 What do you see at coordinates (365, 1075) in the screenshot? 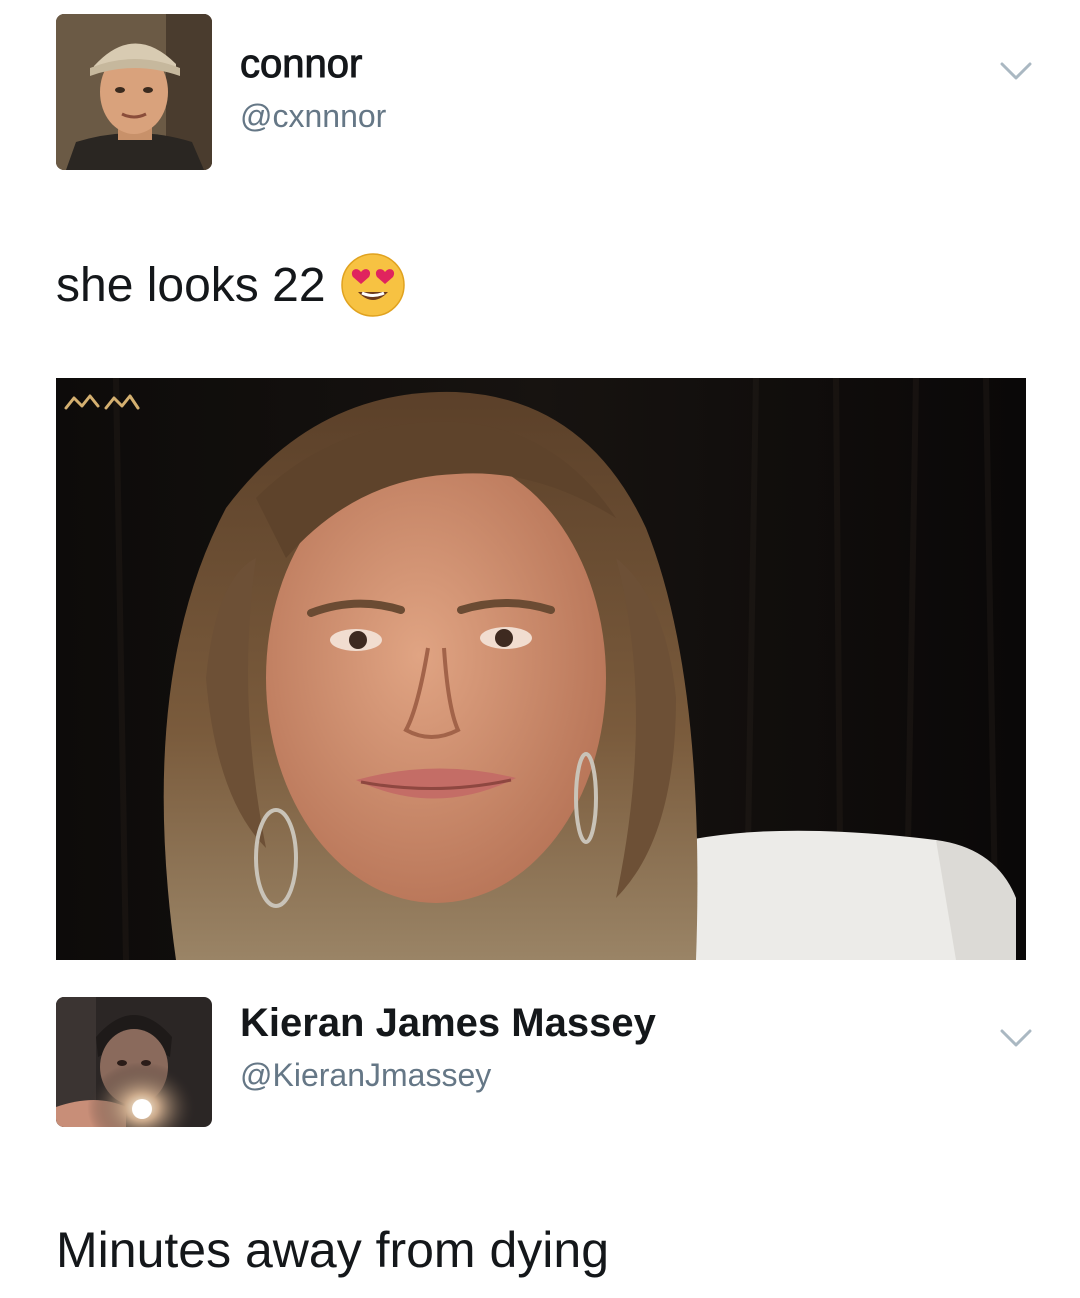
I see `user-handle: @KieranJmassey` at bounding box center [365, 1075].